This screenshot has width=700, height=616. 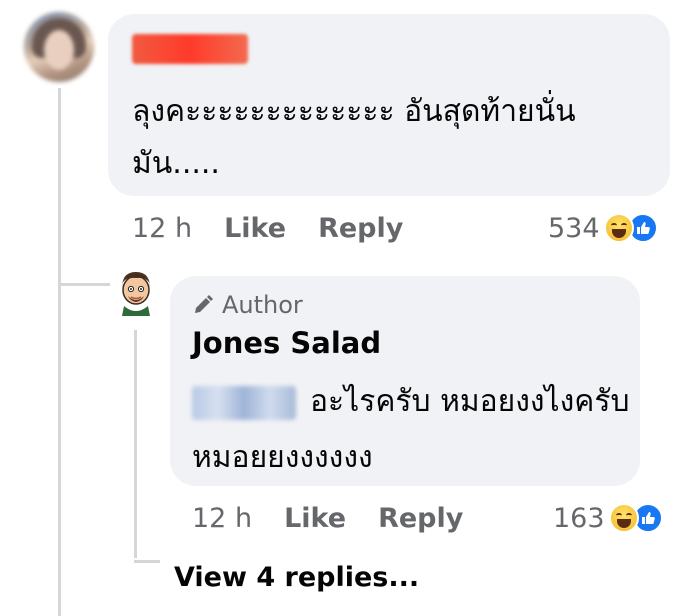 What do you see at coordinates (135, 444) in the screenshot?
I see `reply-connector-line` at bounding box center [135, 444].